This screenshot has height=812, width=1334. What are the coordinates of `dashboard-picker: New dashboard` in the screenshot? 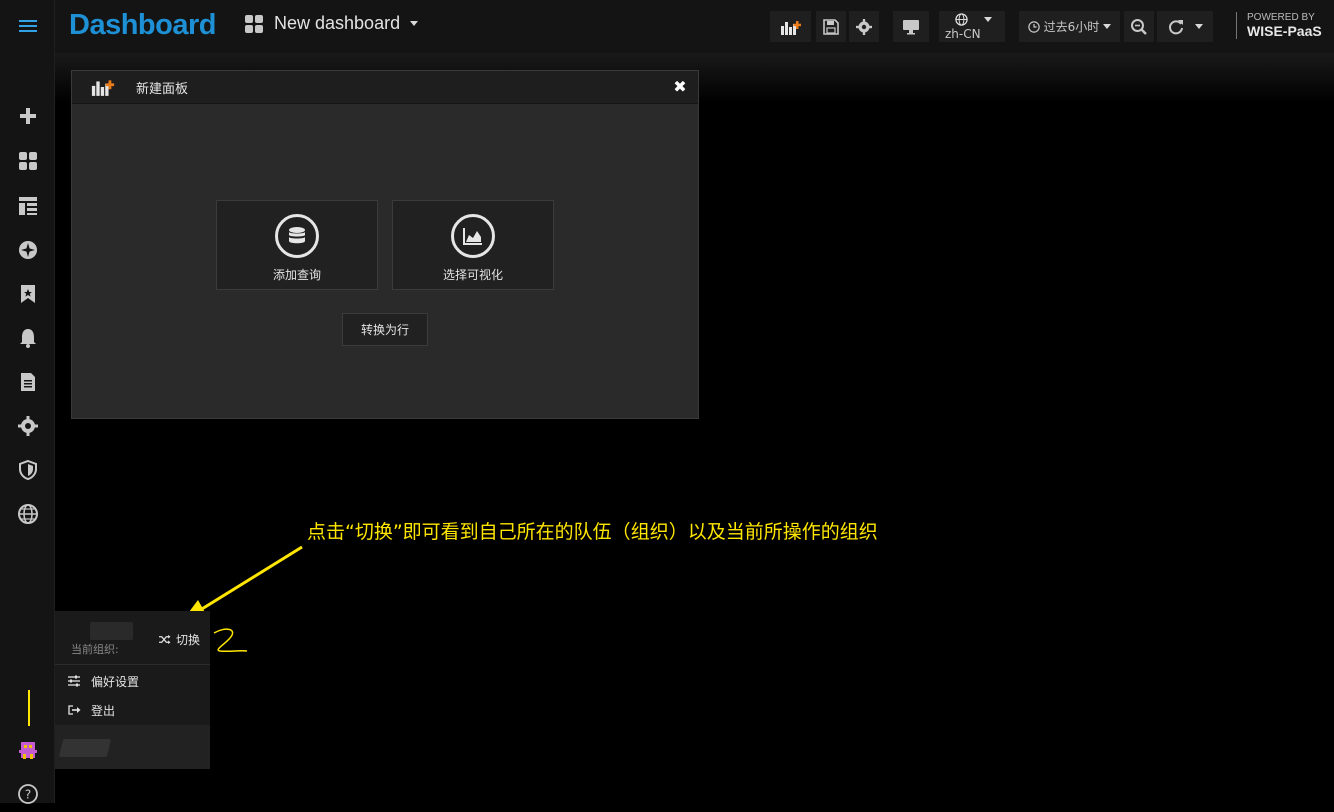 It's located at (331, 23).